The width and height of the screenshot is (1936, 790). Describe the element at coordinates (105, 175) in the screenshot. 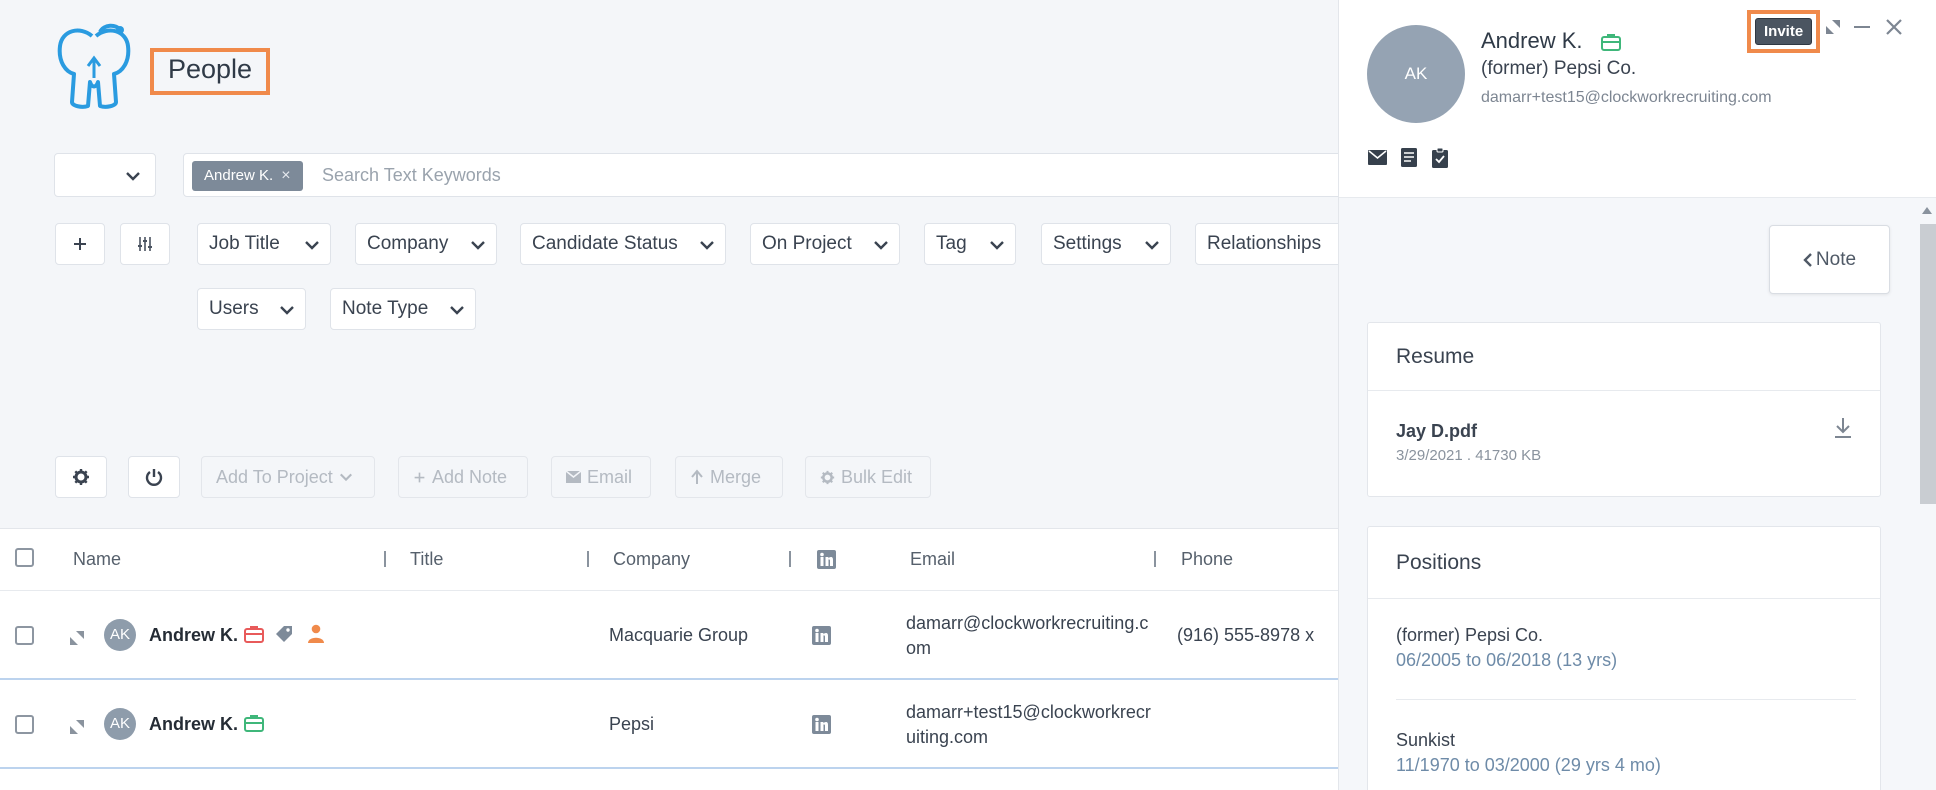

I see `search-scope-select` at that location.